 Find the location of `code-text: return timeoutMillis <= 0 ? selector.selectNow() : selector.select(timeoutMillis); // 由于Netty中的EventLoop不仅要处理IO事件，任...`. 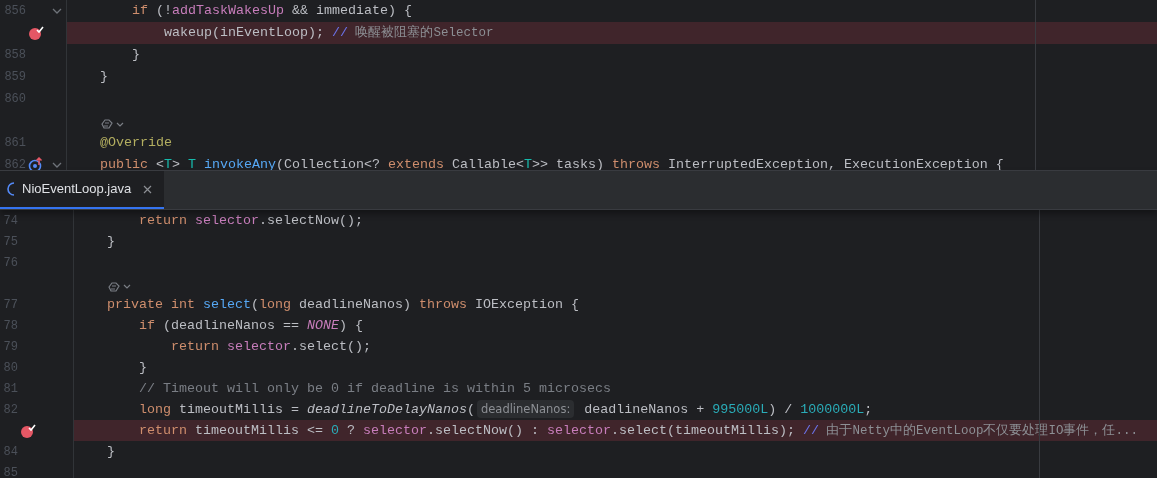

code-text: return timeoutMillis <= 0 ? selector.selectNow() : selector.select(timeoutMillis); // 由于Netty中的EventLoop不仅要处理IO事件，任... is located at coordinates (638, 430).